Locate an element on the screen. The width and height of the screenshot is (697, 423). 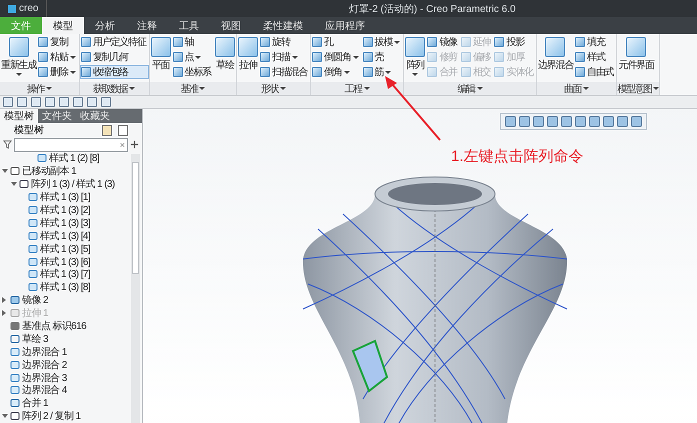
ribbon-button: 拔模 is located at coordinates (383, 42).